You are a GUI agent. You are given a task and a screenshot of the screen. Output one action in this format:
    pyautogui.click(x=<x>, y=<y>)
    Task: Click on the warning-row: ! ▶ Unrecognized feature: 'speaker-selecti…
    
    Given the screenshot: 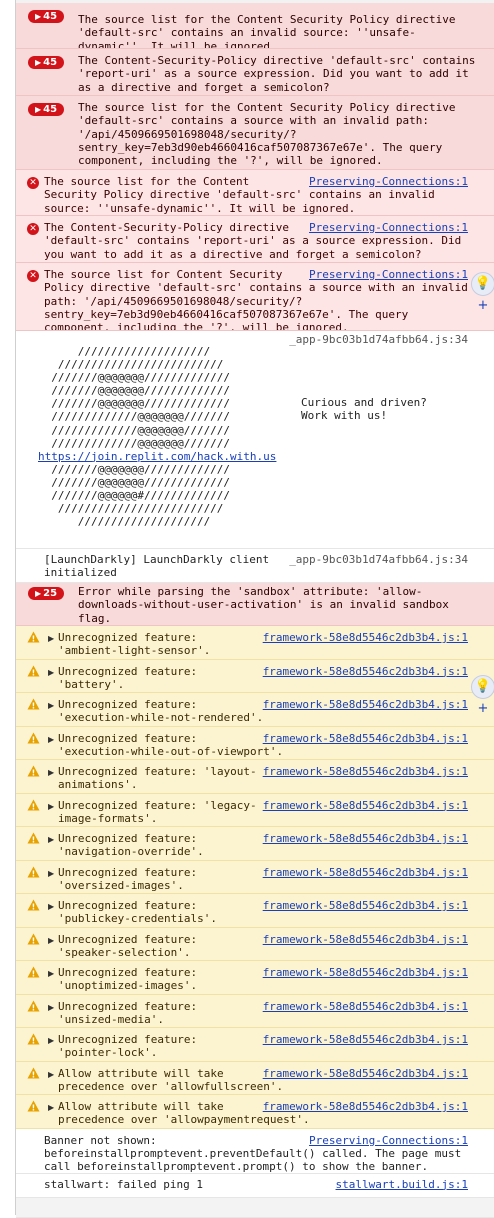 What is the action you would take?
    pyautogui.click(x=255, y=944)
    